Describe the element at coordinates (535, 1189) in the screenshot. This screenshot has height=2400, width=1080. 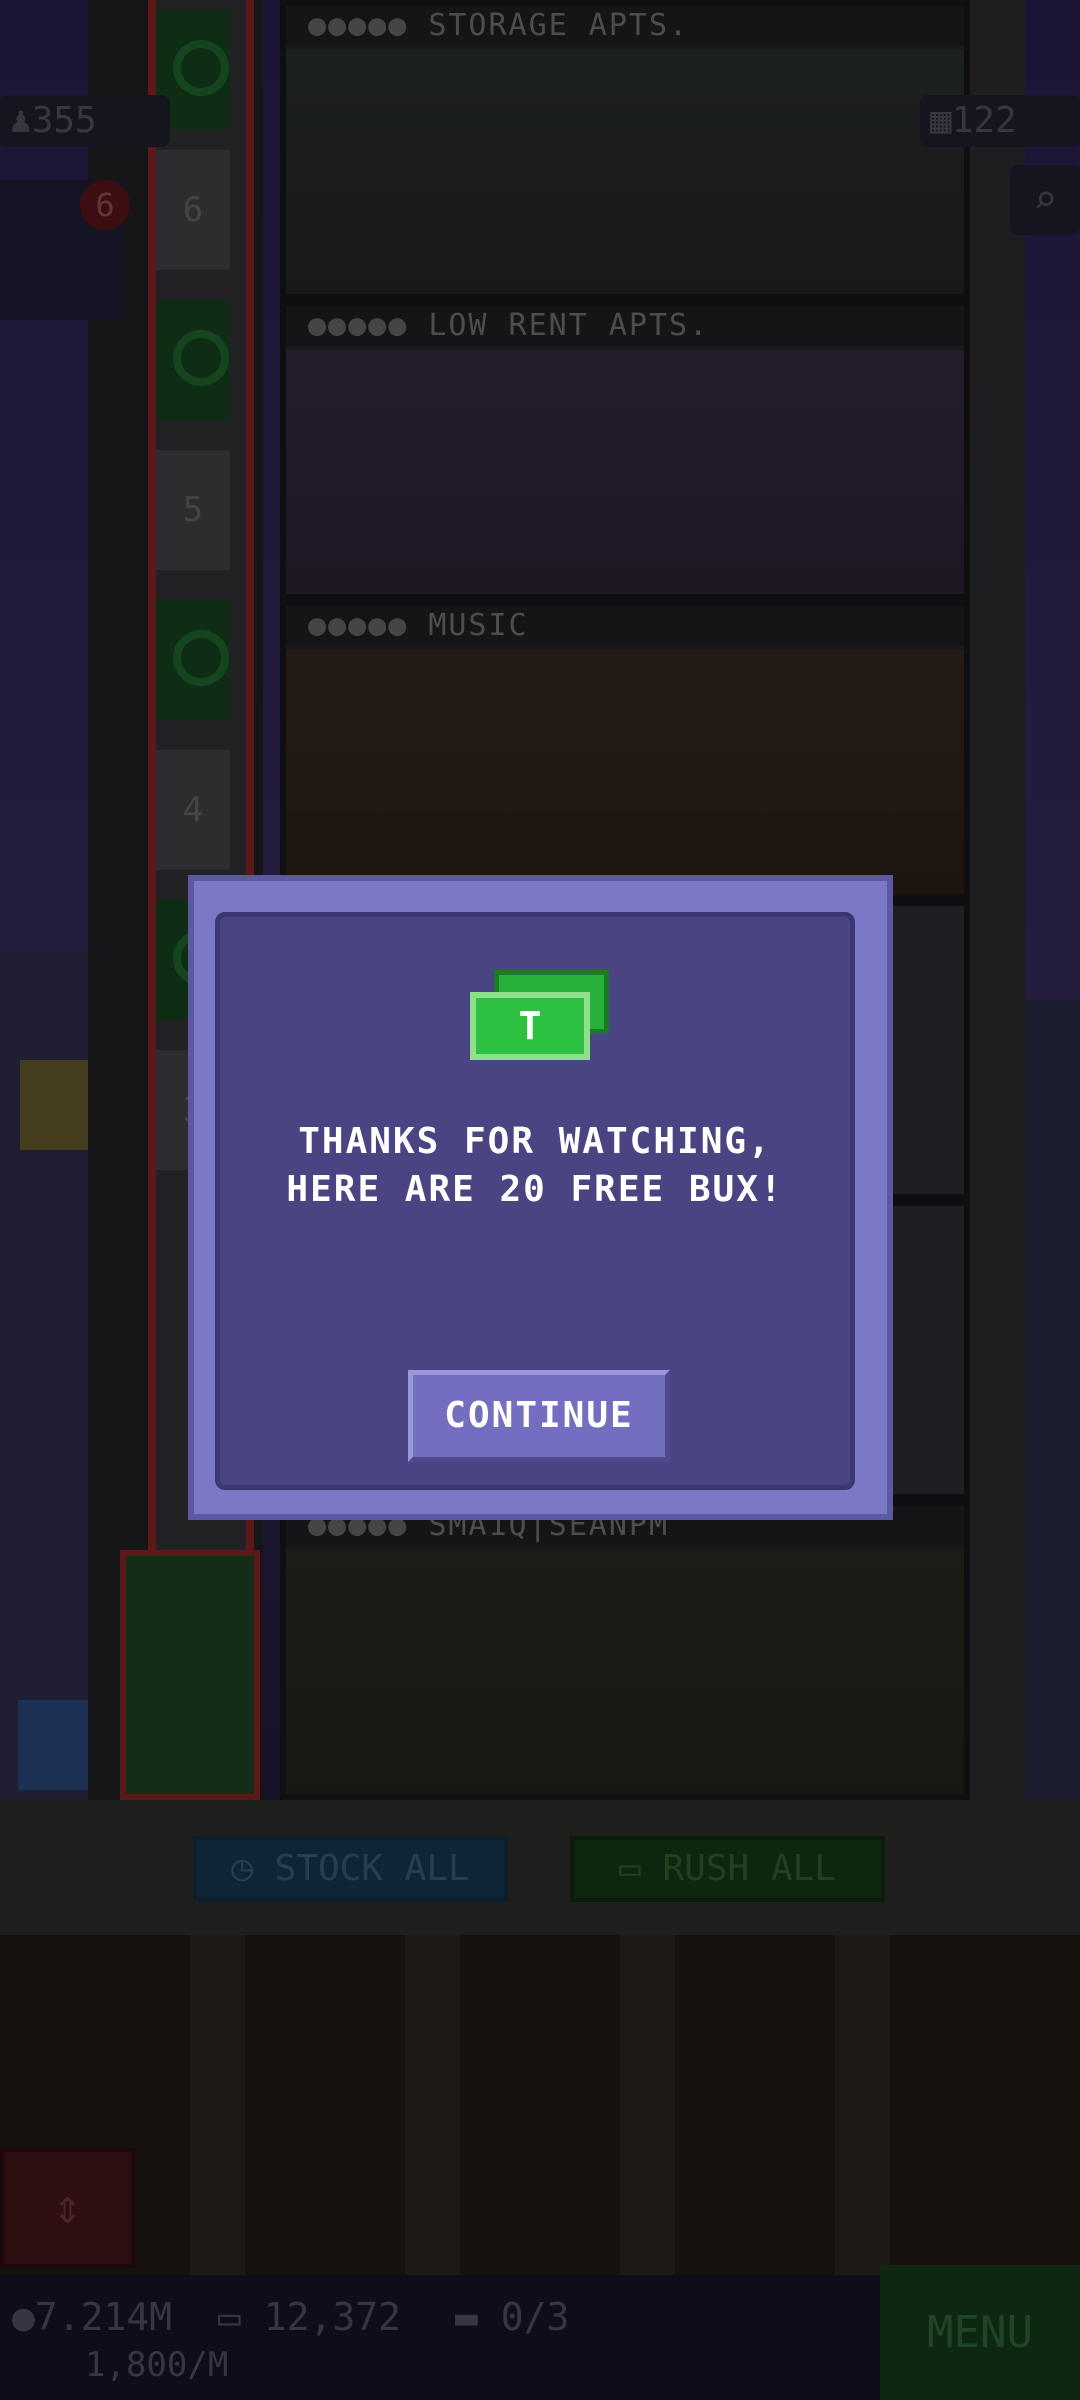
I see `reward-message-line: HERE ARE 20 FREE BUX!` at that location.